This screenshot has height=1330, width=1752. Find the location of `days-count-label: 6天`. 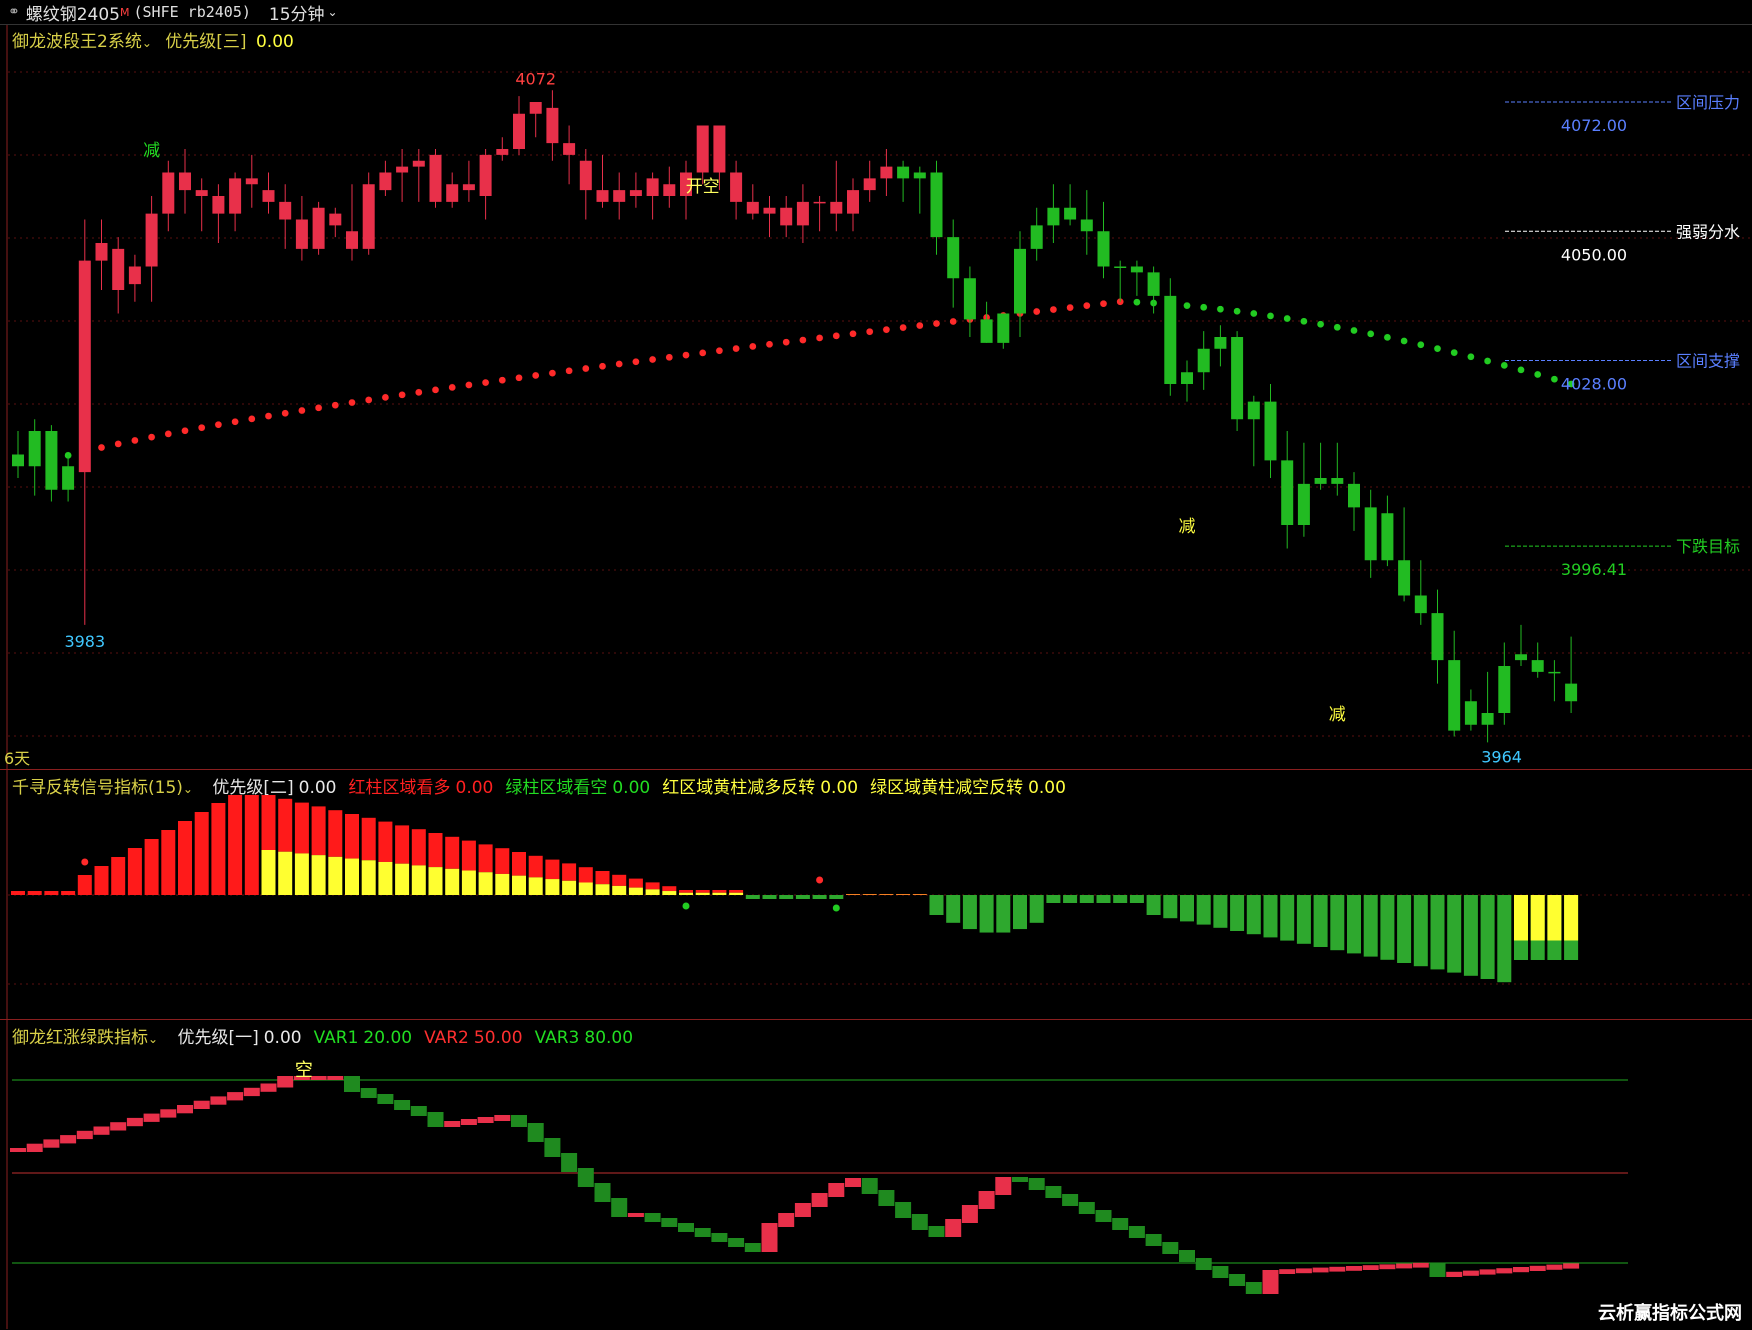

days-count-label: 6天 is located at coordinates (17, 758).